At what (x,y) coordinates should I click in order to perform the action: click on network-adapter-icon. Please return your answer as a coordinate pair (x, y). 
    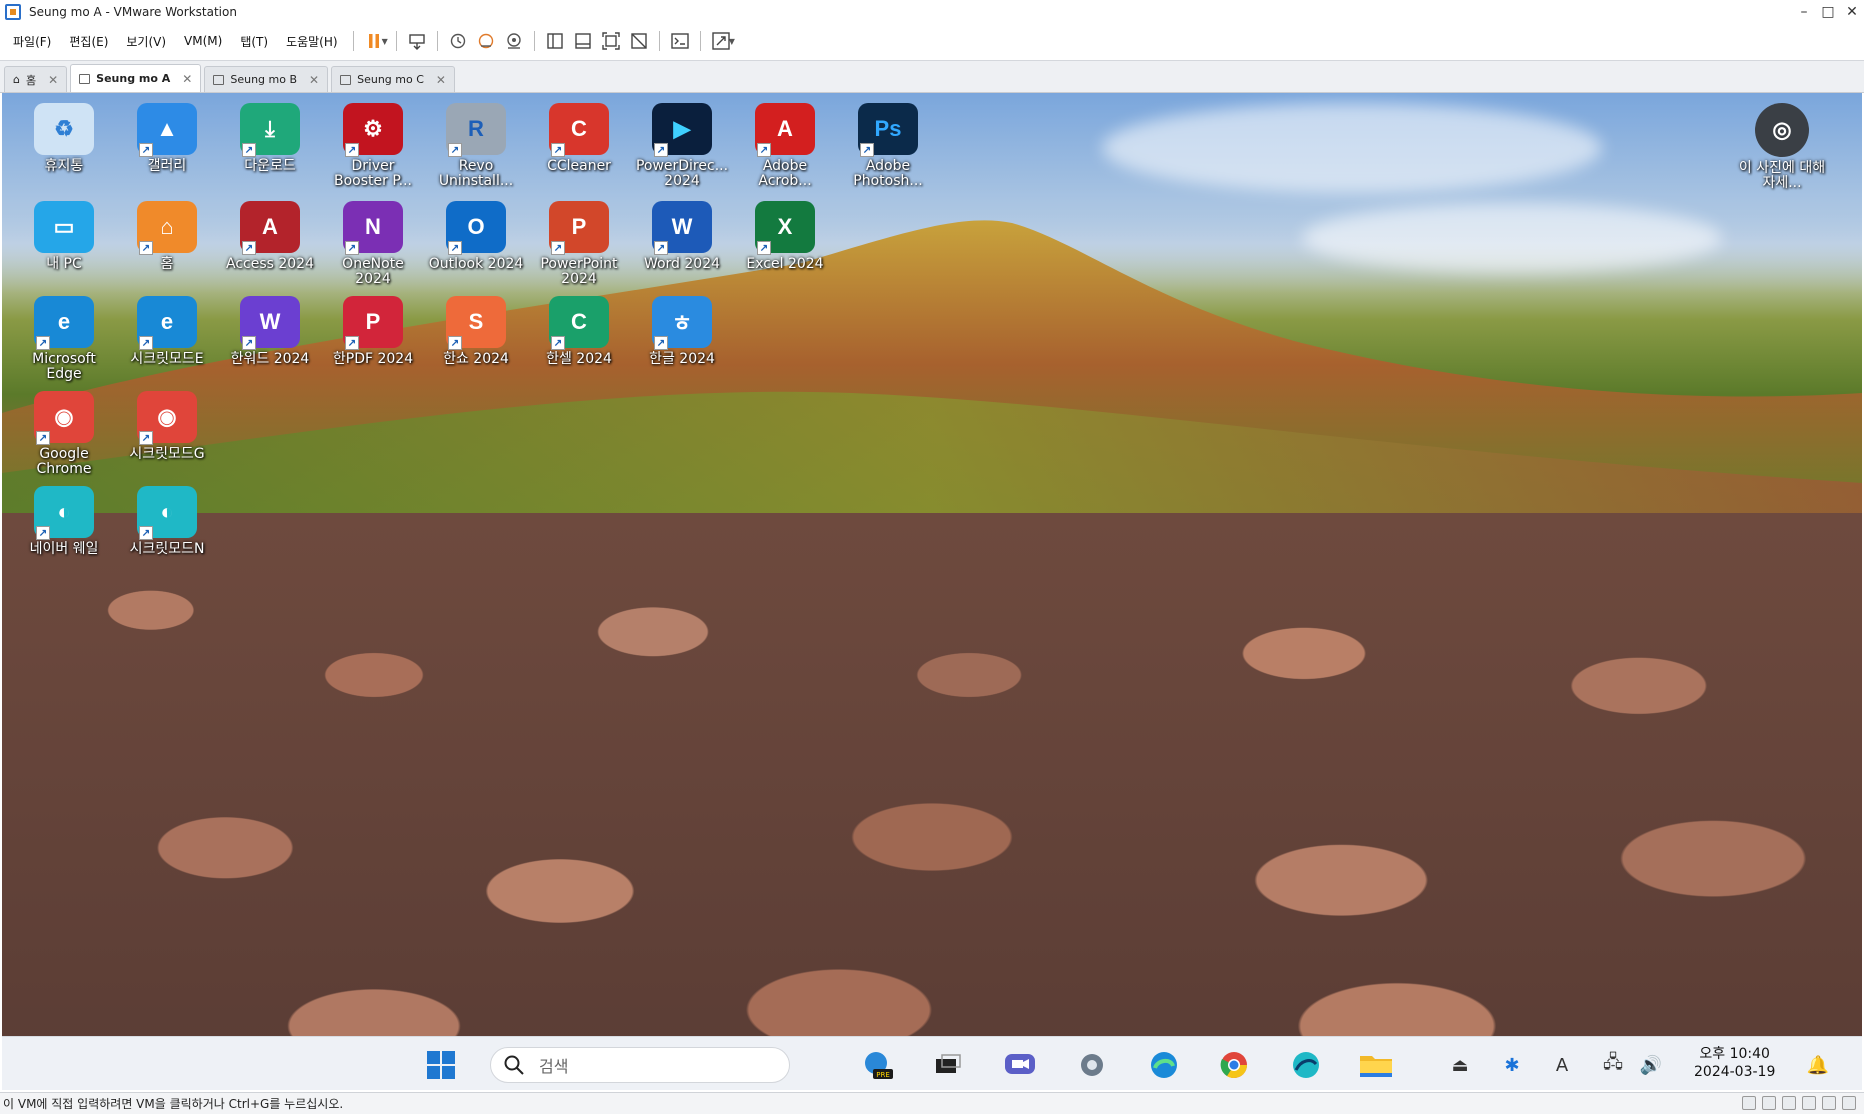
    Looking at the image, I should click on (1789, 1103).